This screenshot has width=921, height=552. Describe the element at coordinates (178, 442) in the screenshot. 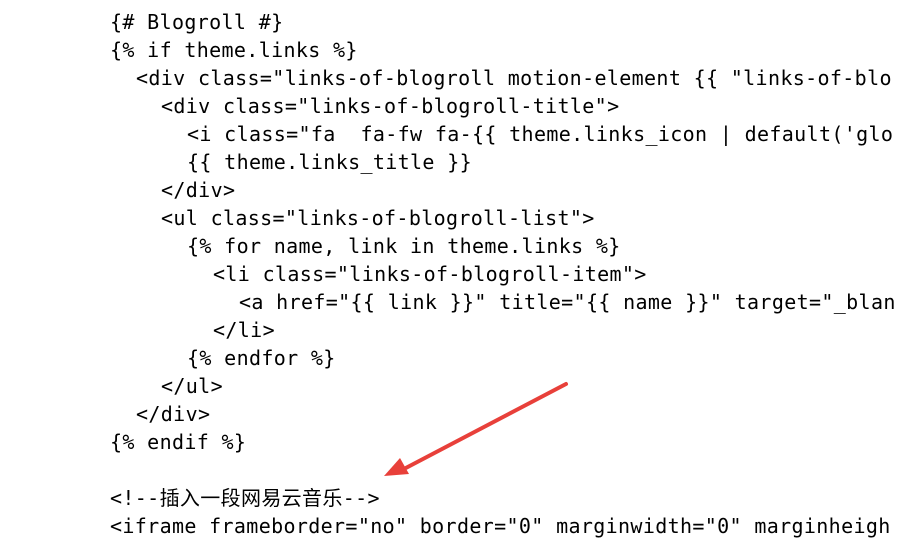

I see `code-line-16: {% endif %}` at that location.